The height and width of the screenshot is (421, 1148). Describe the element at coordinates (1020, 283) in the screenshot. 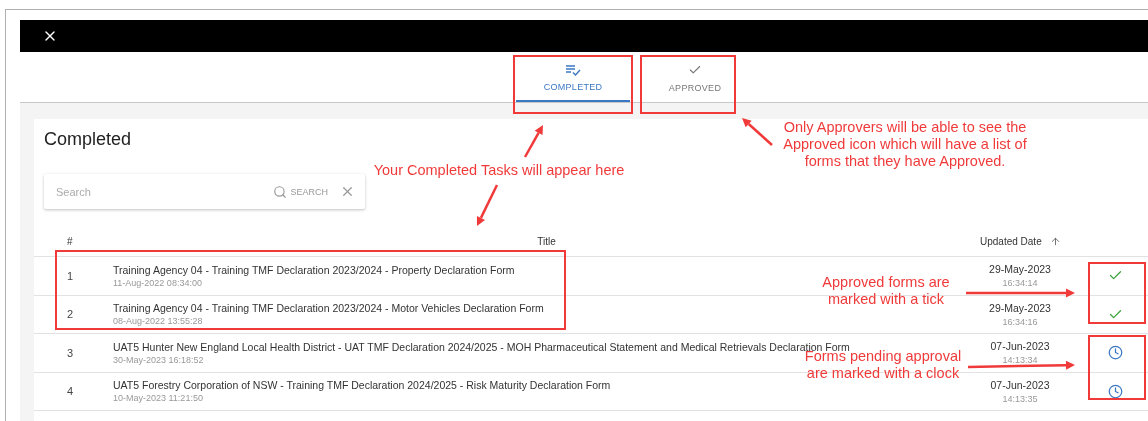

I see `updated-time: 16:34:14` at that location.